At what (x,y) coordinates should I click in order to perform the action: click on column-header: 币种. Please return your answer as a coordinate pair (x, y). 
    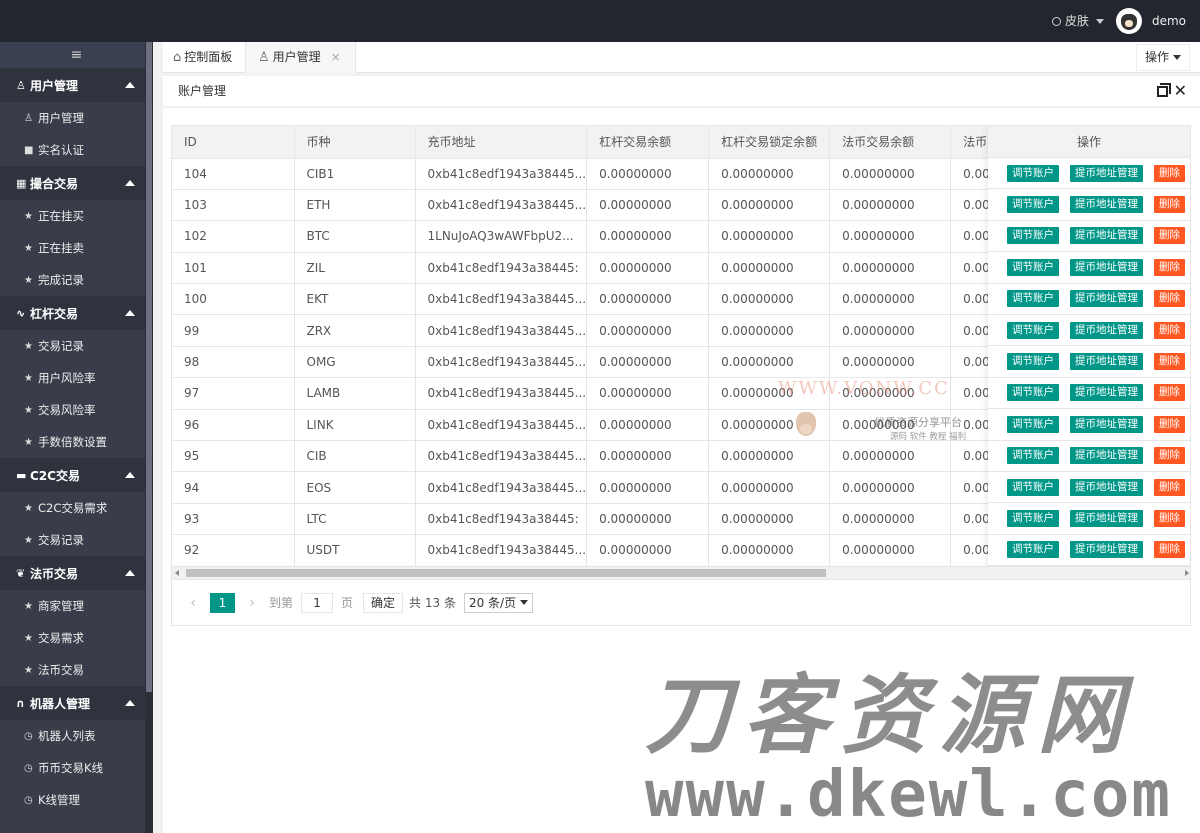
    Looking at the image, I should click on (355, 142).